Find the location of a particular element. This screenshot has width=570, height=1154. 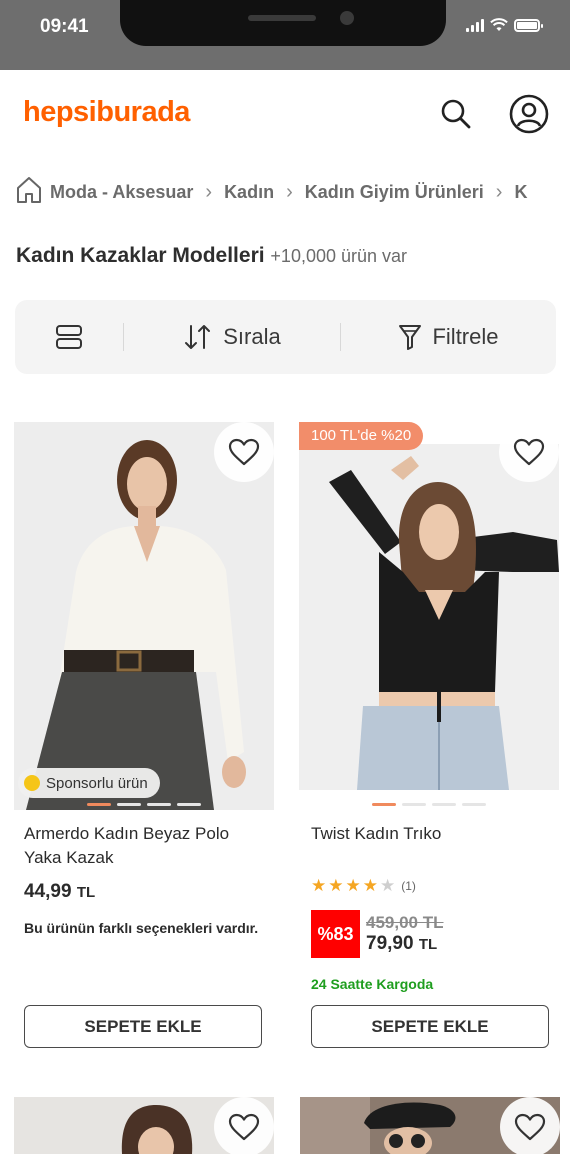

old-price: 459,00 TL is located at coordinates (405, 922).